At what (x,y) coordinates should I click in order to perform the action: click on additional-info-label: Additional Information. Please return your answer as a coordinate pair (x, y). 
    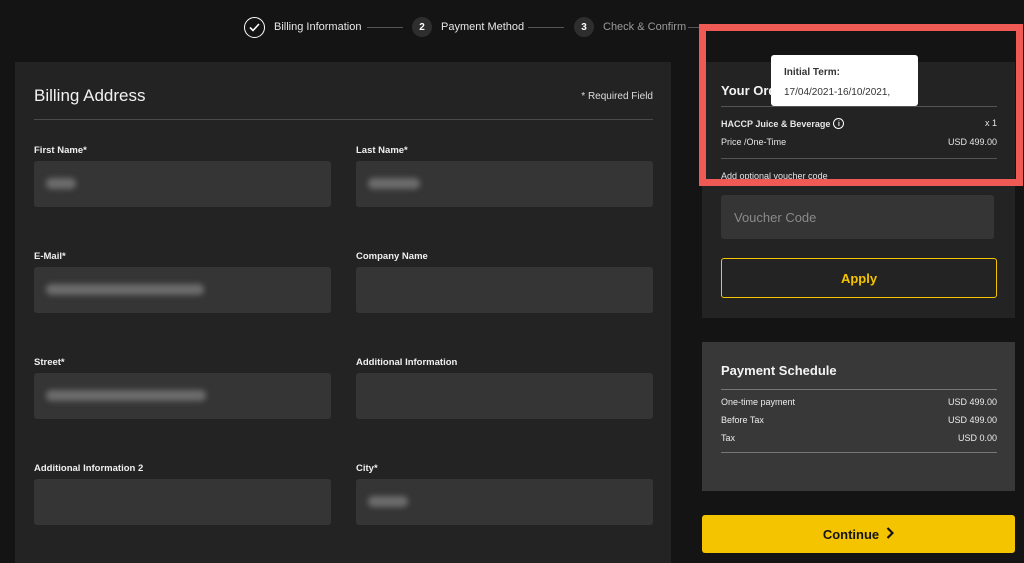
    Looking at the image, I should click on (407, 362).